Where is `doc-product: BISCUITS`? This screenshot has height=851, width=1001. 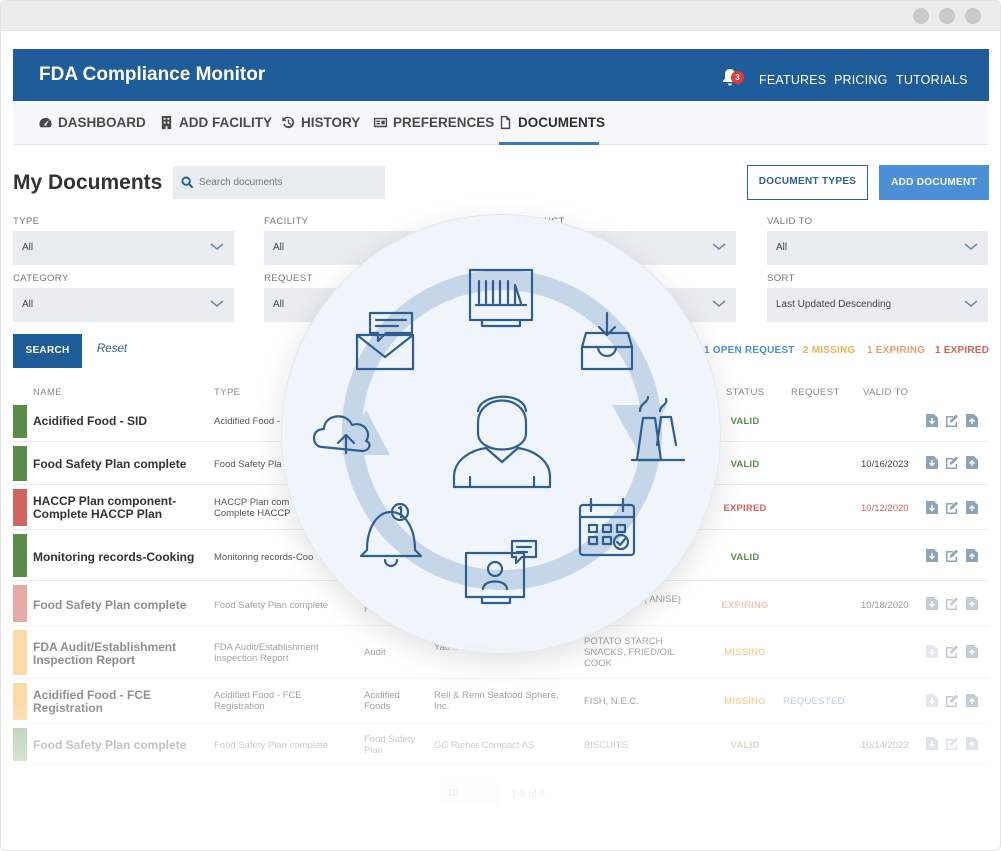 doc-product: BISCUITS is located at coordinates (606, 745).